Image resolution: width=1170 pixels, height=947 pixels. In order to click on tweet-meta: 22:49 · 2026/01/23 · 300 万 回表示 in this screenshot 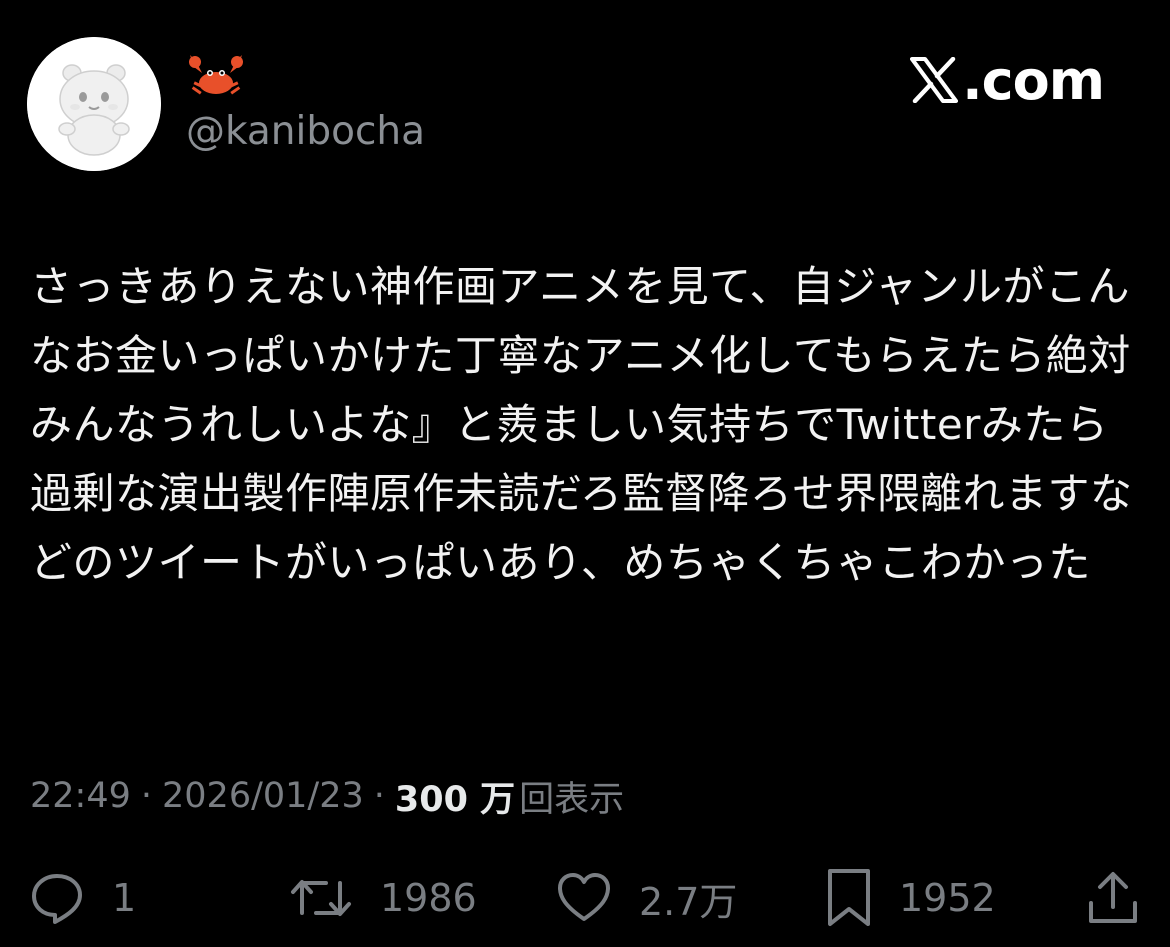, I will do `click(327, 796)`.